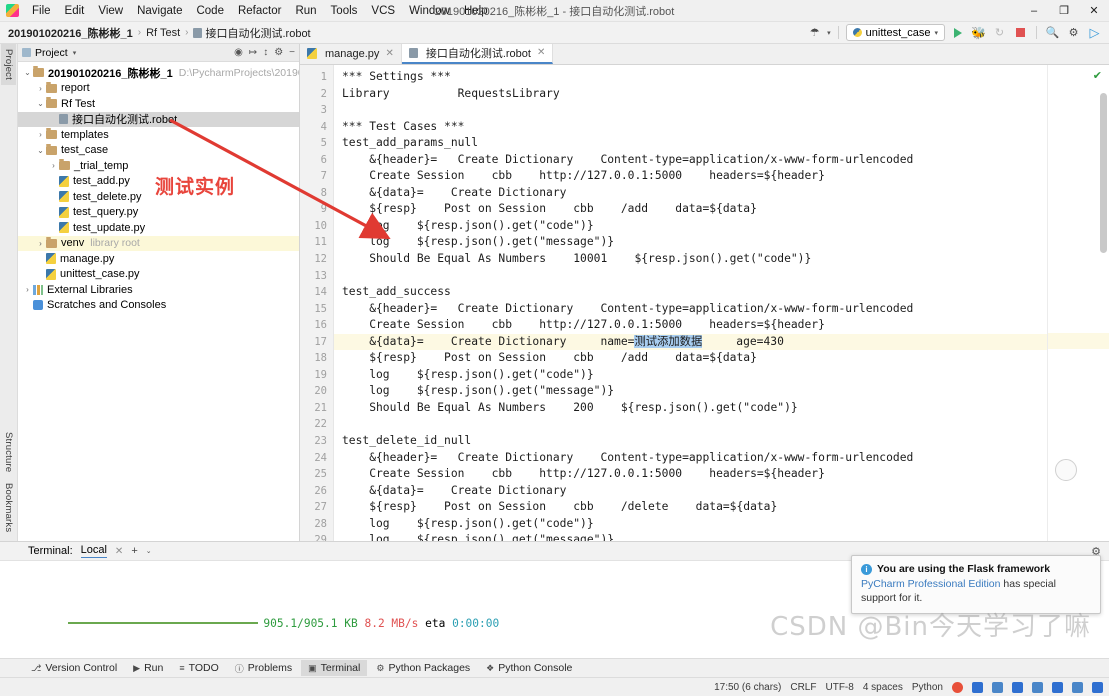 This screenshot has width=1109, height=696. What do you see at coordinates (8, 507) in the screenshot?
I see `sidebar-item-bookmarks: Bookmarks` at bounding box center [8, 507].